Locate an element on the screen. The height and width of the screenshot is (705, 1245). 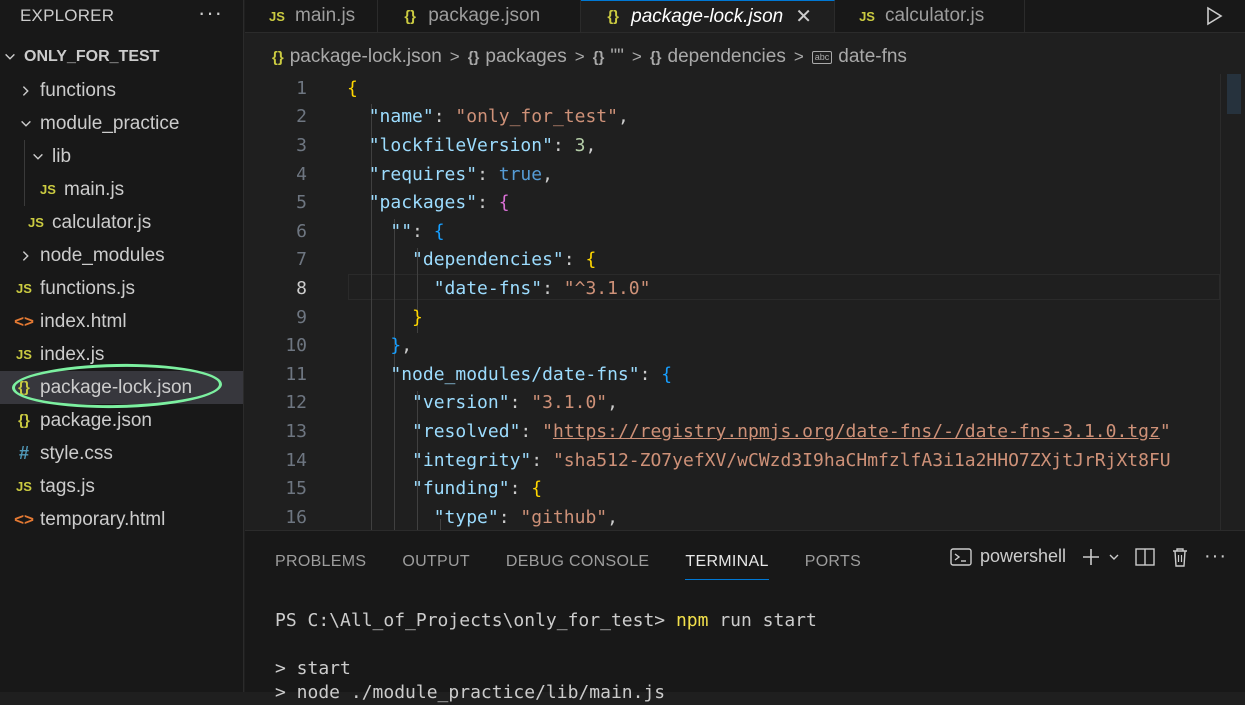
chevron-right-icon: > is located at coordinates (579, 56).